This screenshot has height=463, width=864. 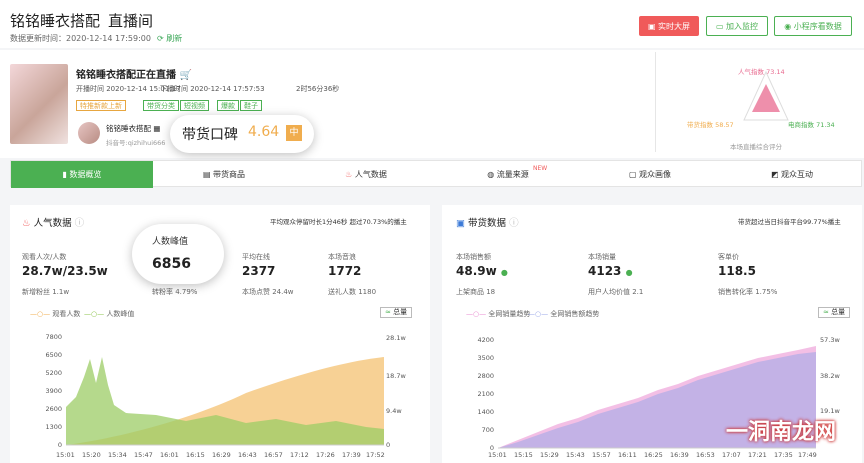 I want to click on update-time: 数据更新时间：2020-12-14 17:59:00 ⟳ 刷新, so click(x=96, y=38).